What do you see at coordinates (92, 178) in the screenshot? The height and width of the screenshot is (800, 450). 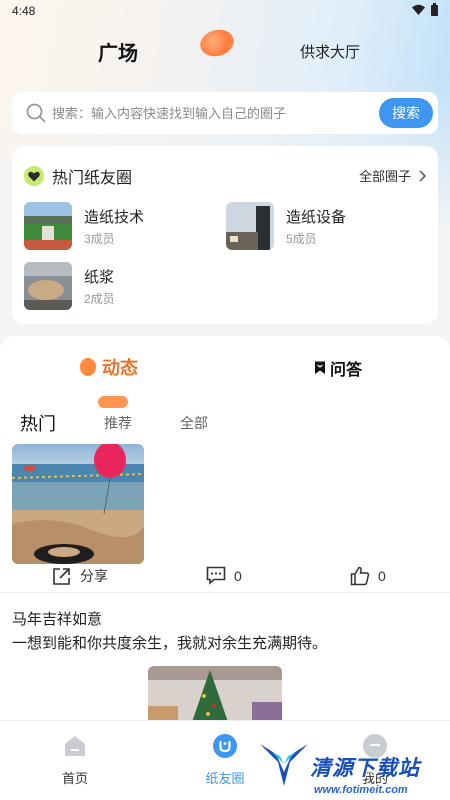 I see `hot-circles-title: 热门纸友圈` at bounding box center [92, 178].